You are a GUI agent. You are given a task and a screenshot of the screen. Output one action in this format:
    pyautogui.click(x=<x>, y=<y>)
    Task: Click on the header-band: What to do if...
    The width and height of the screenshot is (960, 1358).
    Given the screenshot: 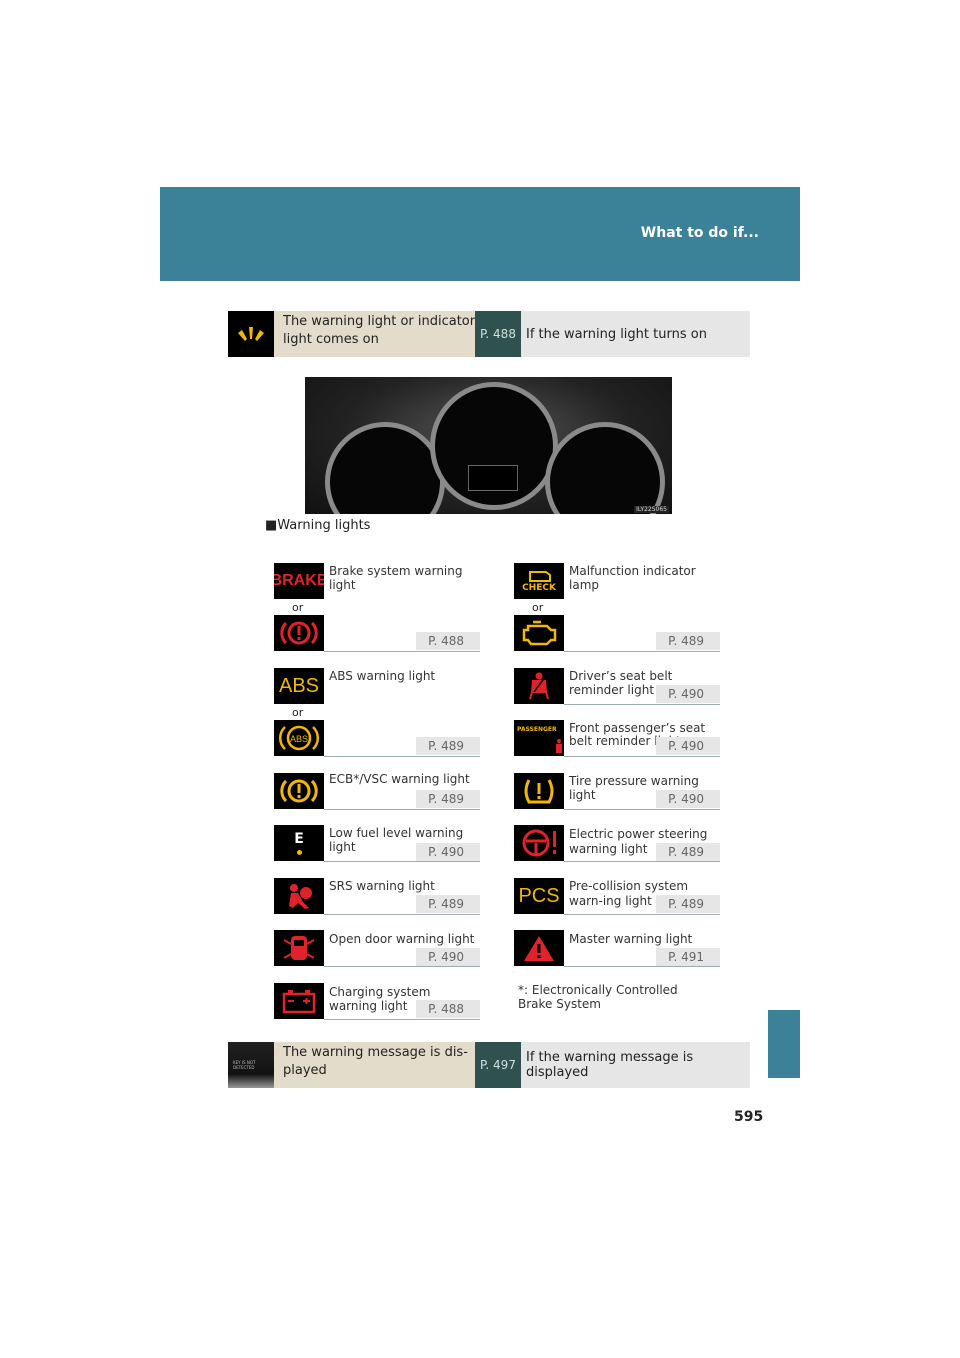 What is the action you would take?
    pyautogui.click(x=480, y=234)
    